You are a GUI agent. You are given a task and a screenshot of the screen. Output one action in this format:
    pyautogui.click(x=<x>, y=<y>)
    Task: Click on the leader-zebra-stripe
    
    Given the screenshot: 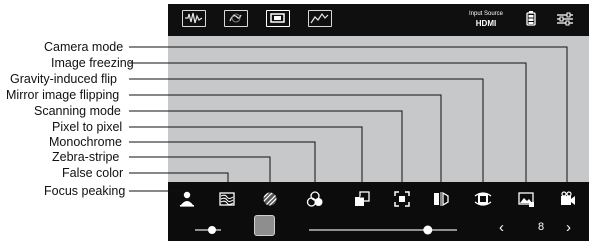 What is the action you would take?
    pyautogui.click(x=200, y=170)
    